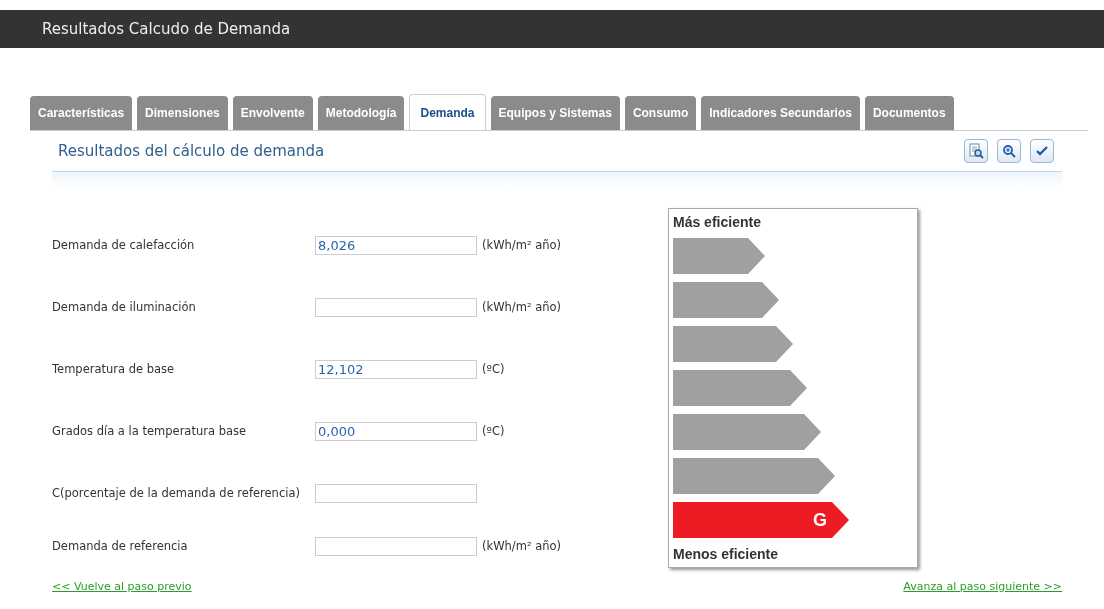  I want to click on confirm-button, so click(1042, 151).